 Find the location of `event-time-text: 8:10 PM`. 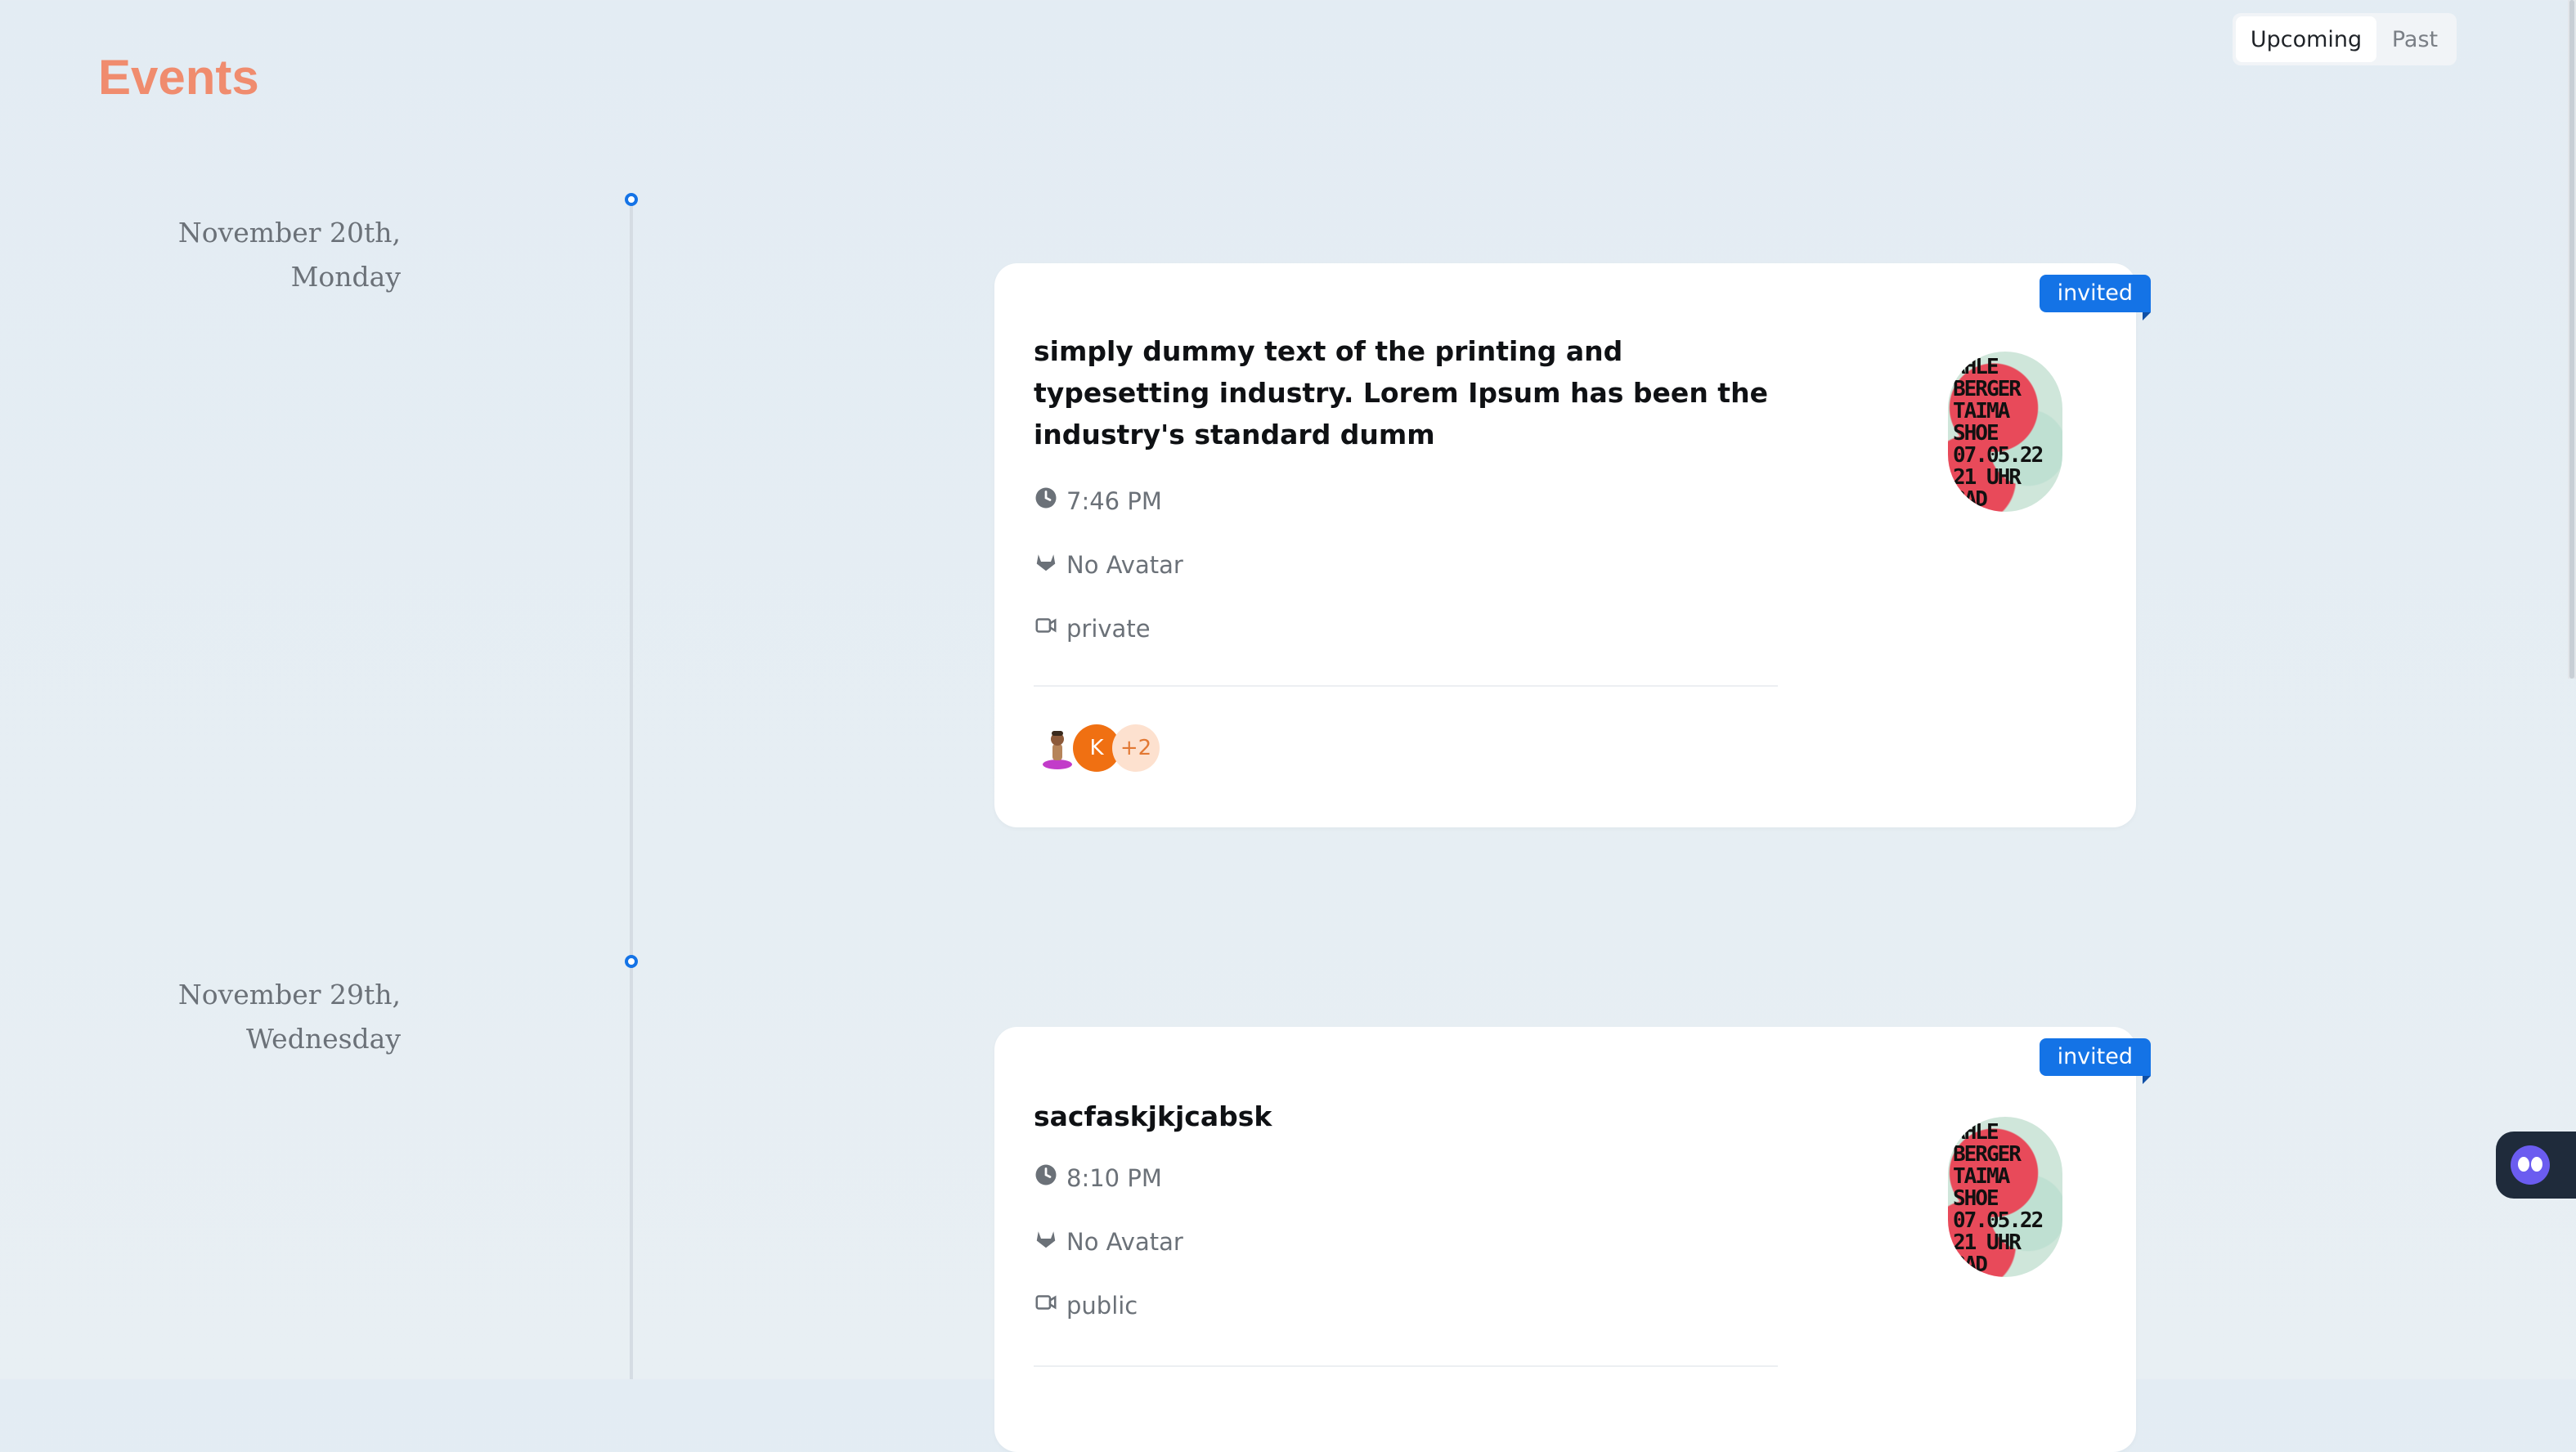

event-time-text: 8:10 PM is located at coordinates (1114, 1177).